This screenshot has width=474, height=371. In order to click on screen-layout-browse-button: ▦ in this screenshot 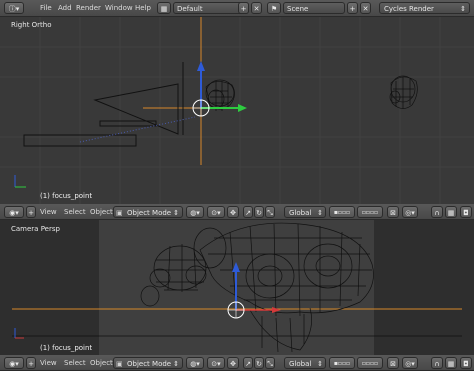, I will do `click(164, 8)`.